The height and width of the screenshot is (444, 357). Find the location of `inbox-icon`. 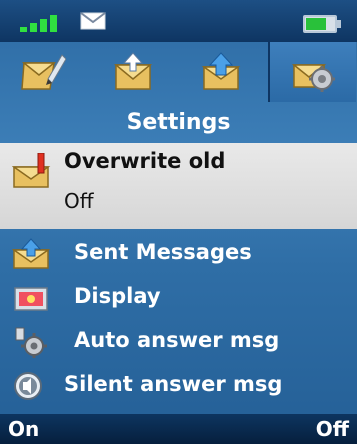

inbox-icon is located at coordinates (133, 71).